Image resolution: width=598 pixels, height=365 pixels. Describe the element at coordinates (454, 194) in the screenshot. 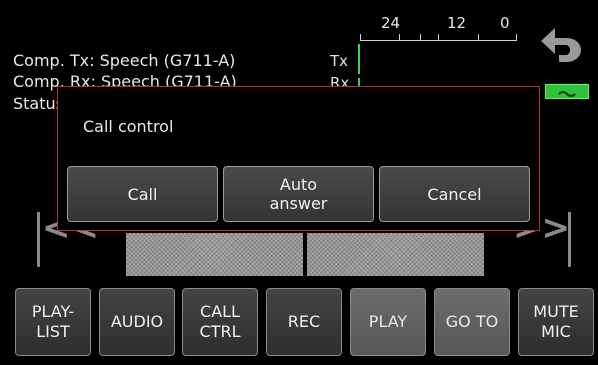

I see `cancel-button: Cancel` at that location.